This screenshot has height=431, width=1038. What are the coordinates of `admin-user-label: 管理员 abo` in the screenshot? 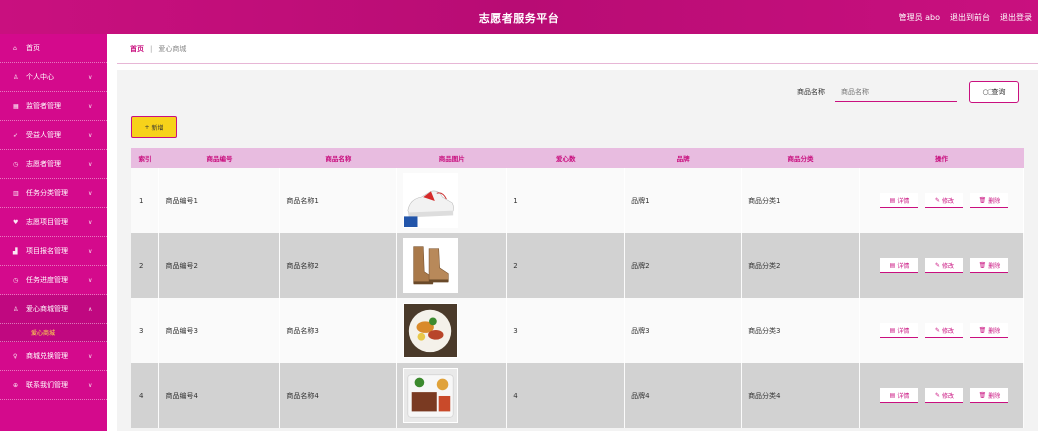 It's located at (919, 17).